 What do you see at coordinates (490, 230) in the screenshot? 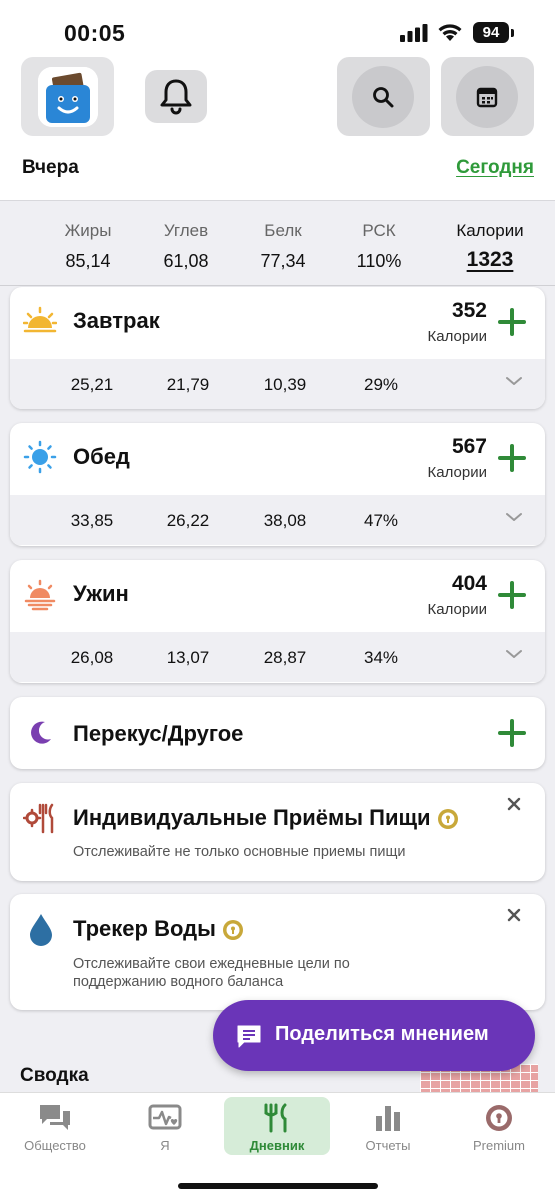
I see `summary-calories-label: Калории` at bounding box center [490, 230].